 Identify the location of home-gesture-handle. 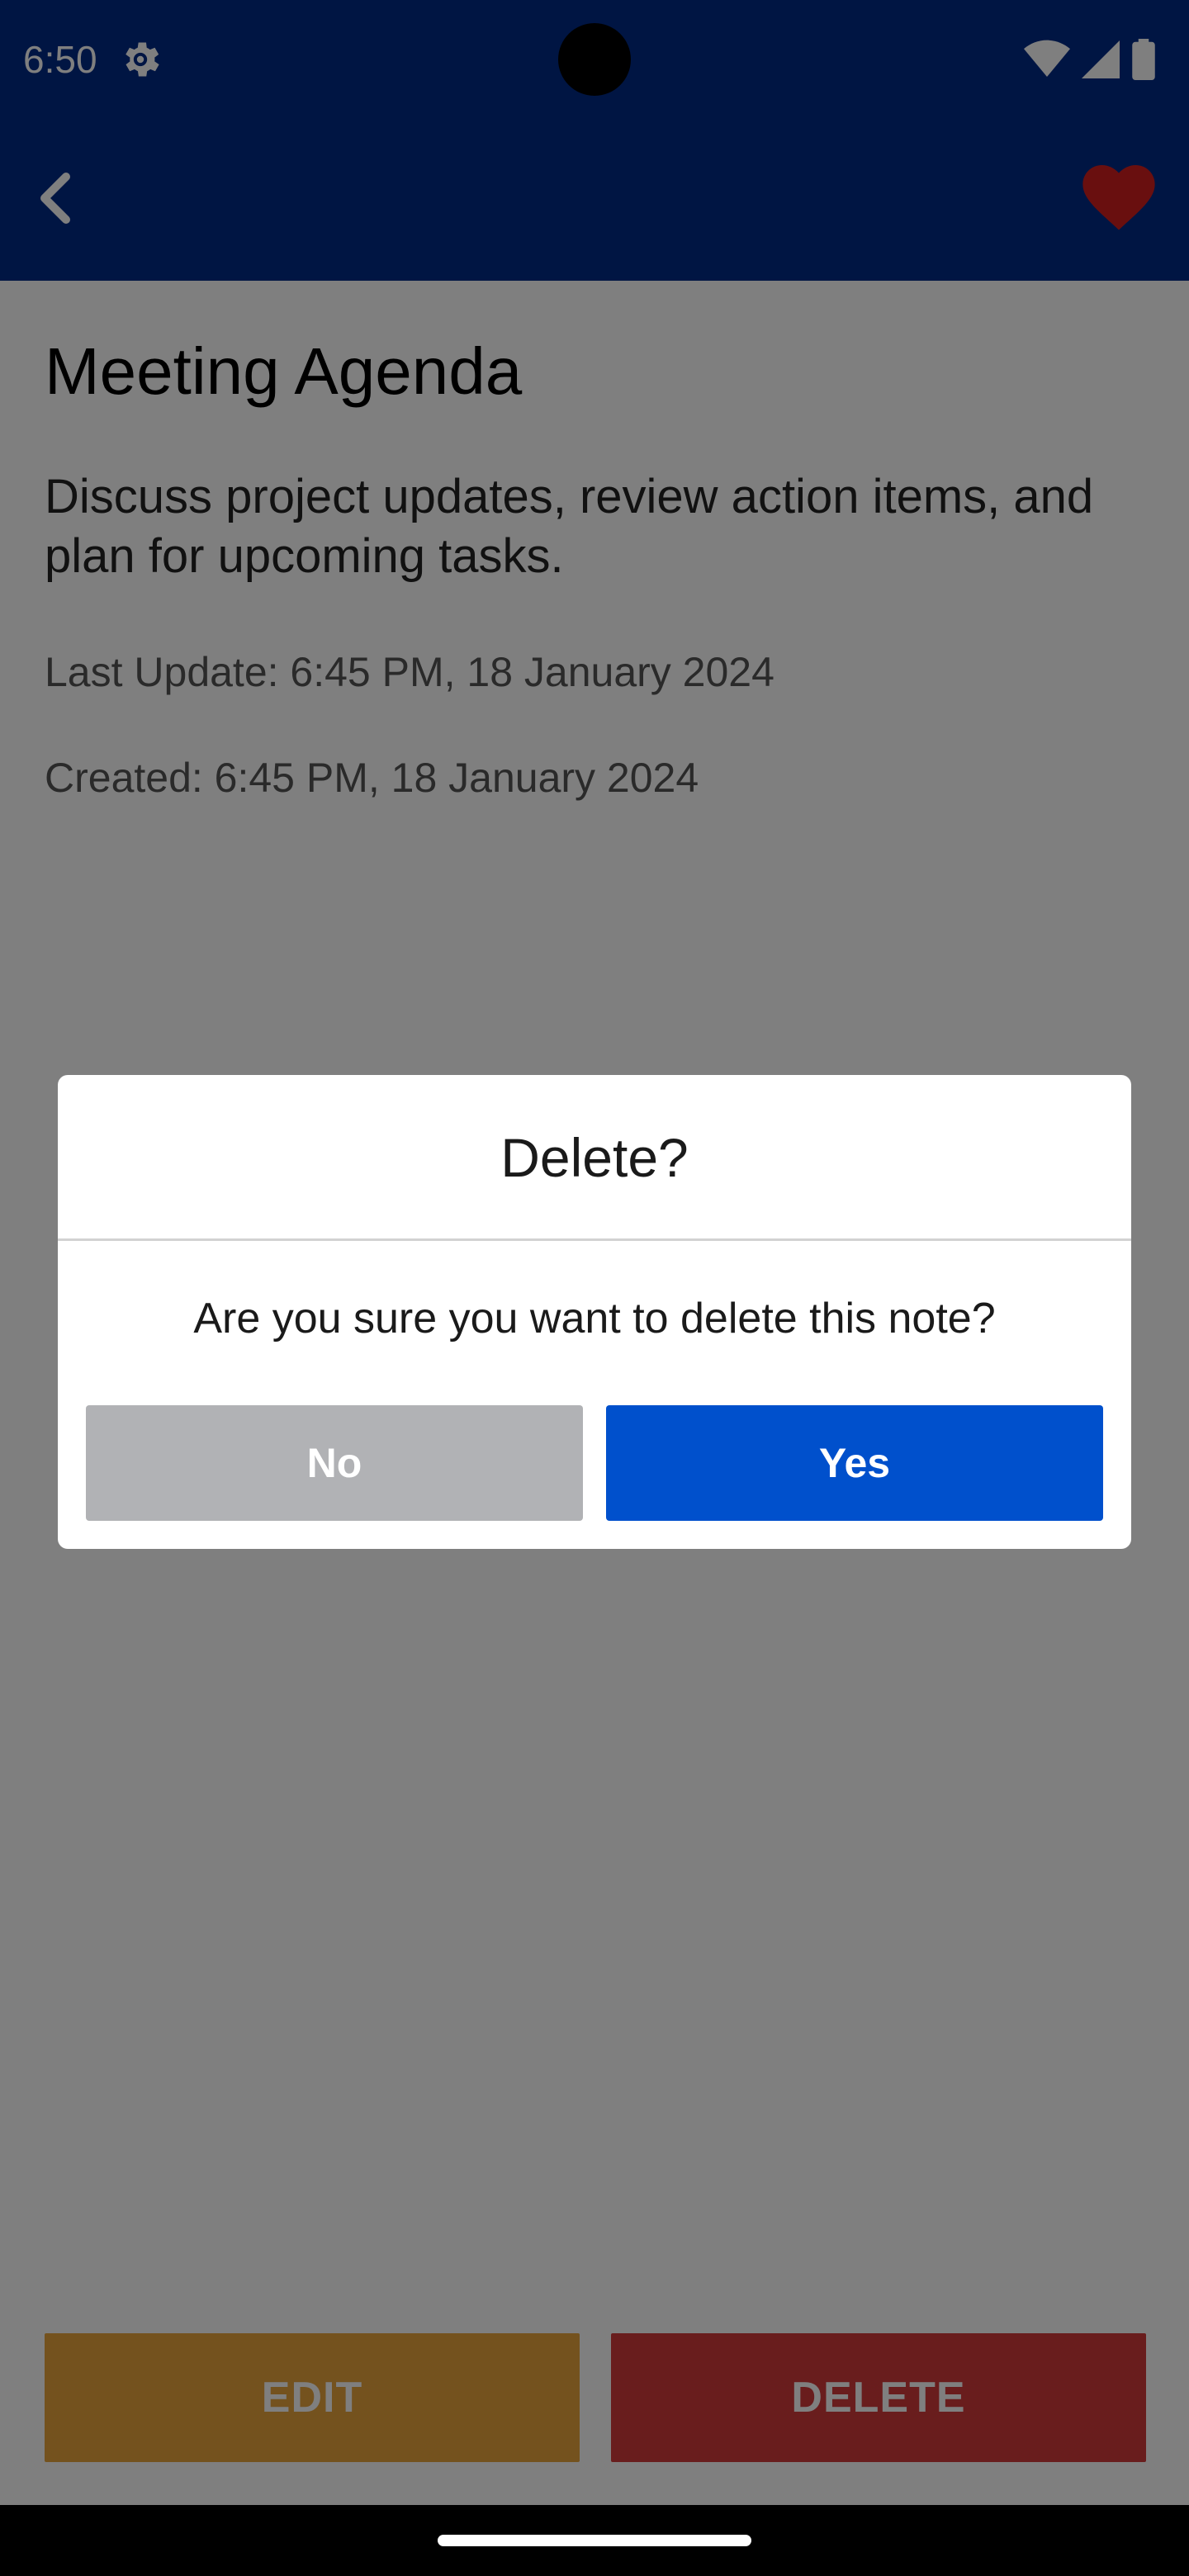
(594, 2540).